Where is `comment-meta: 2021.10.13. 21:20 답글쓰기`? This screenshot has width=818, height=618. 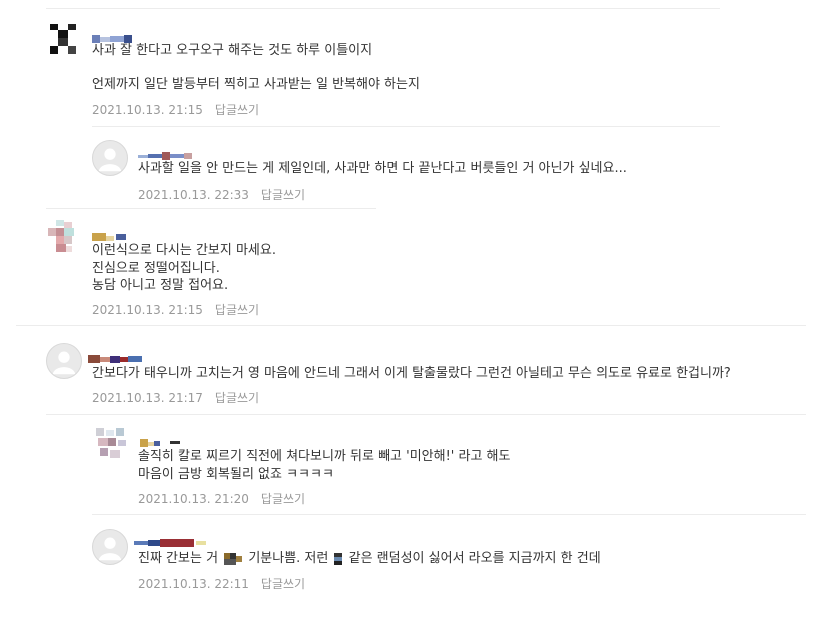
comment-meta: 2021.10.13. 21:20 답글쓰기 is located at coordinates (221, 498).